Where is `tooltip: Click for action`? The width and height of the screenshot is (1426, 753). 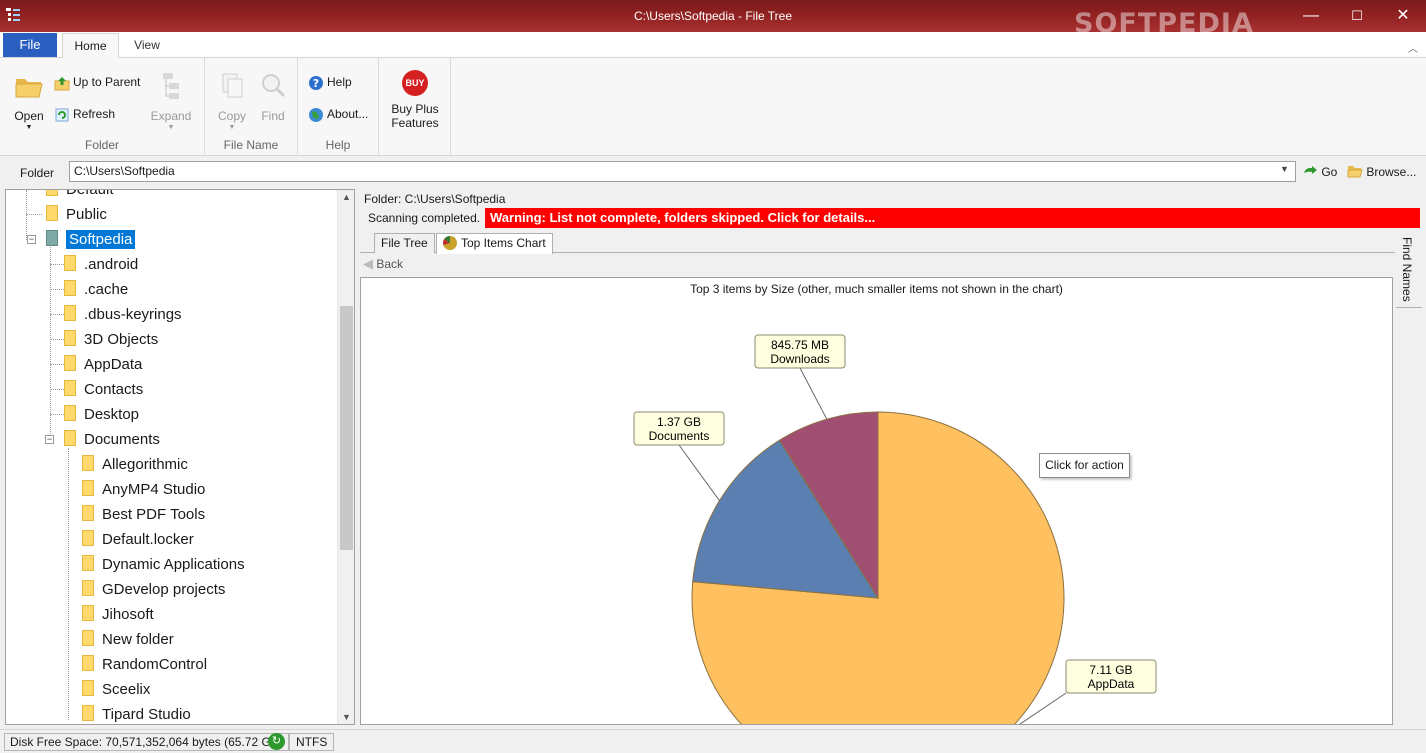
tooltip: Click for action is located at coordinates (1084, 465).